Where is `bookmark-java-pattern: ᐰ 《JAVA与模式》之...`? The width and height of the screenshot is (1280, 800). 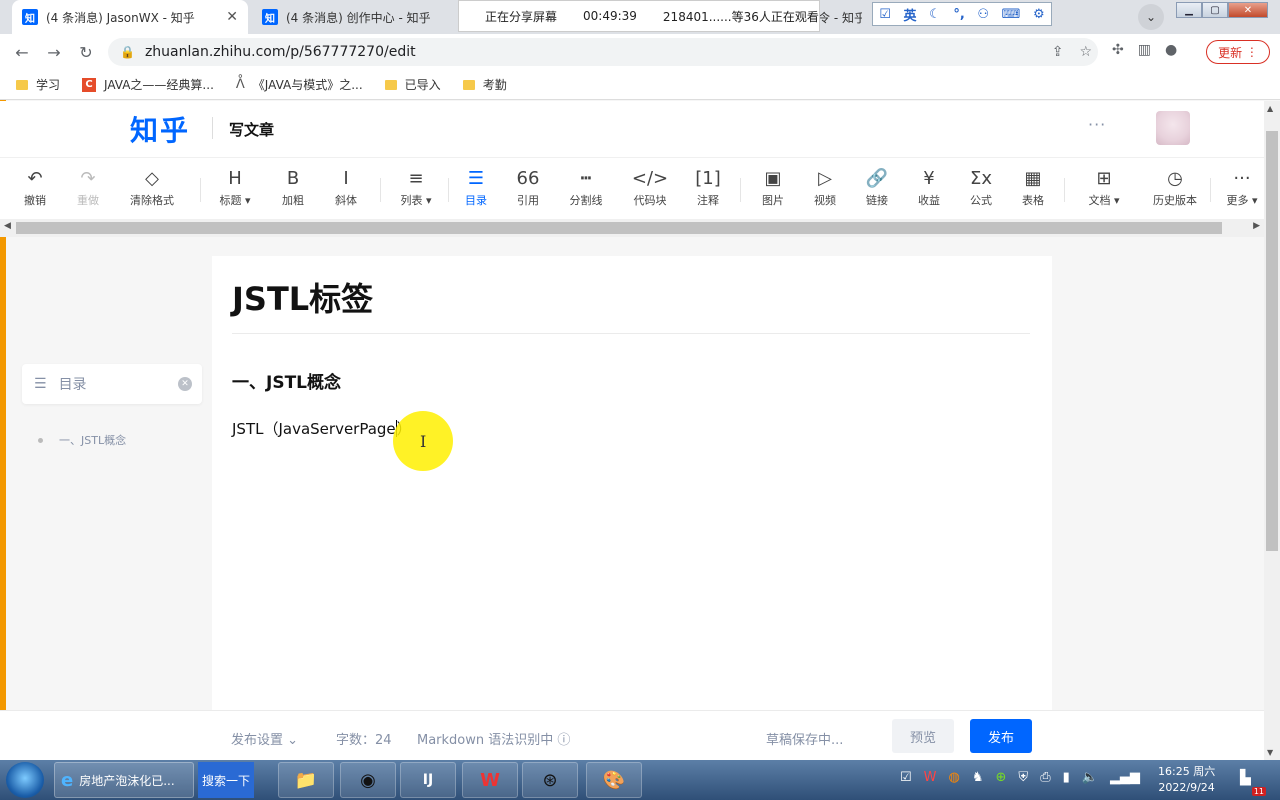 bookmark-java-pattern: ᐰ 《JAVA与模式》之... is located at coordinates (299, 84).